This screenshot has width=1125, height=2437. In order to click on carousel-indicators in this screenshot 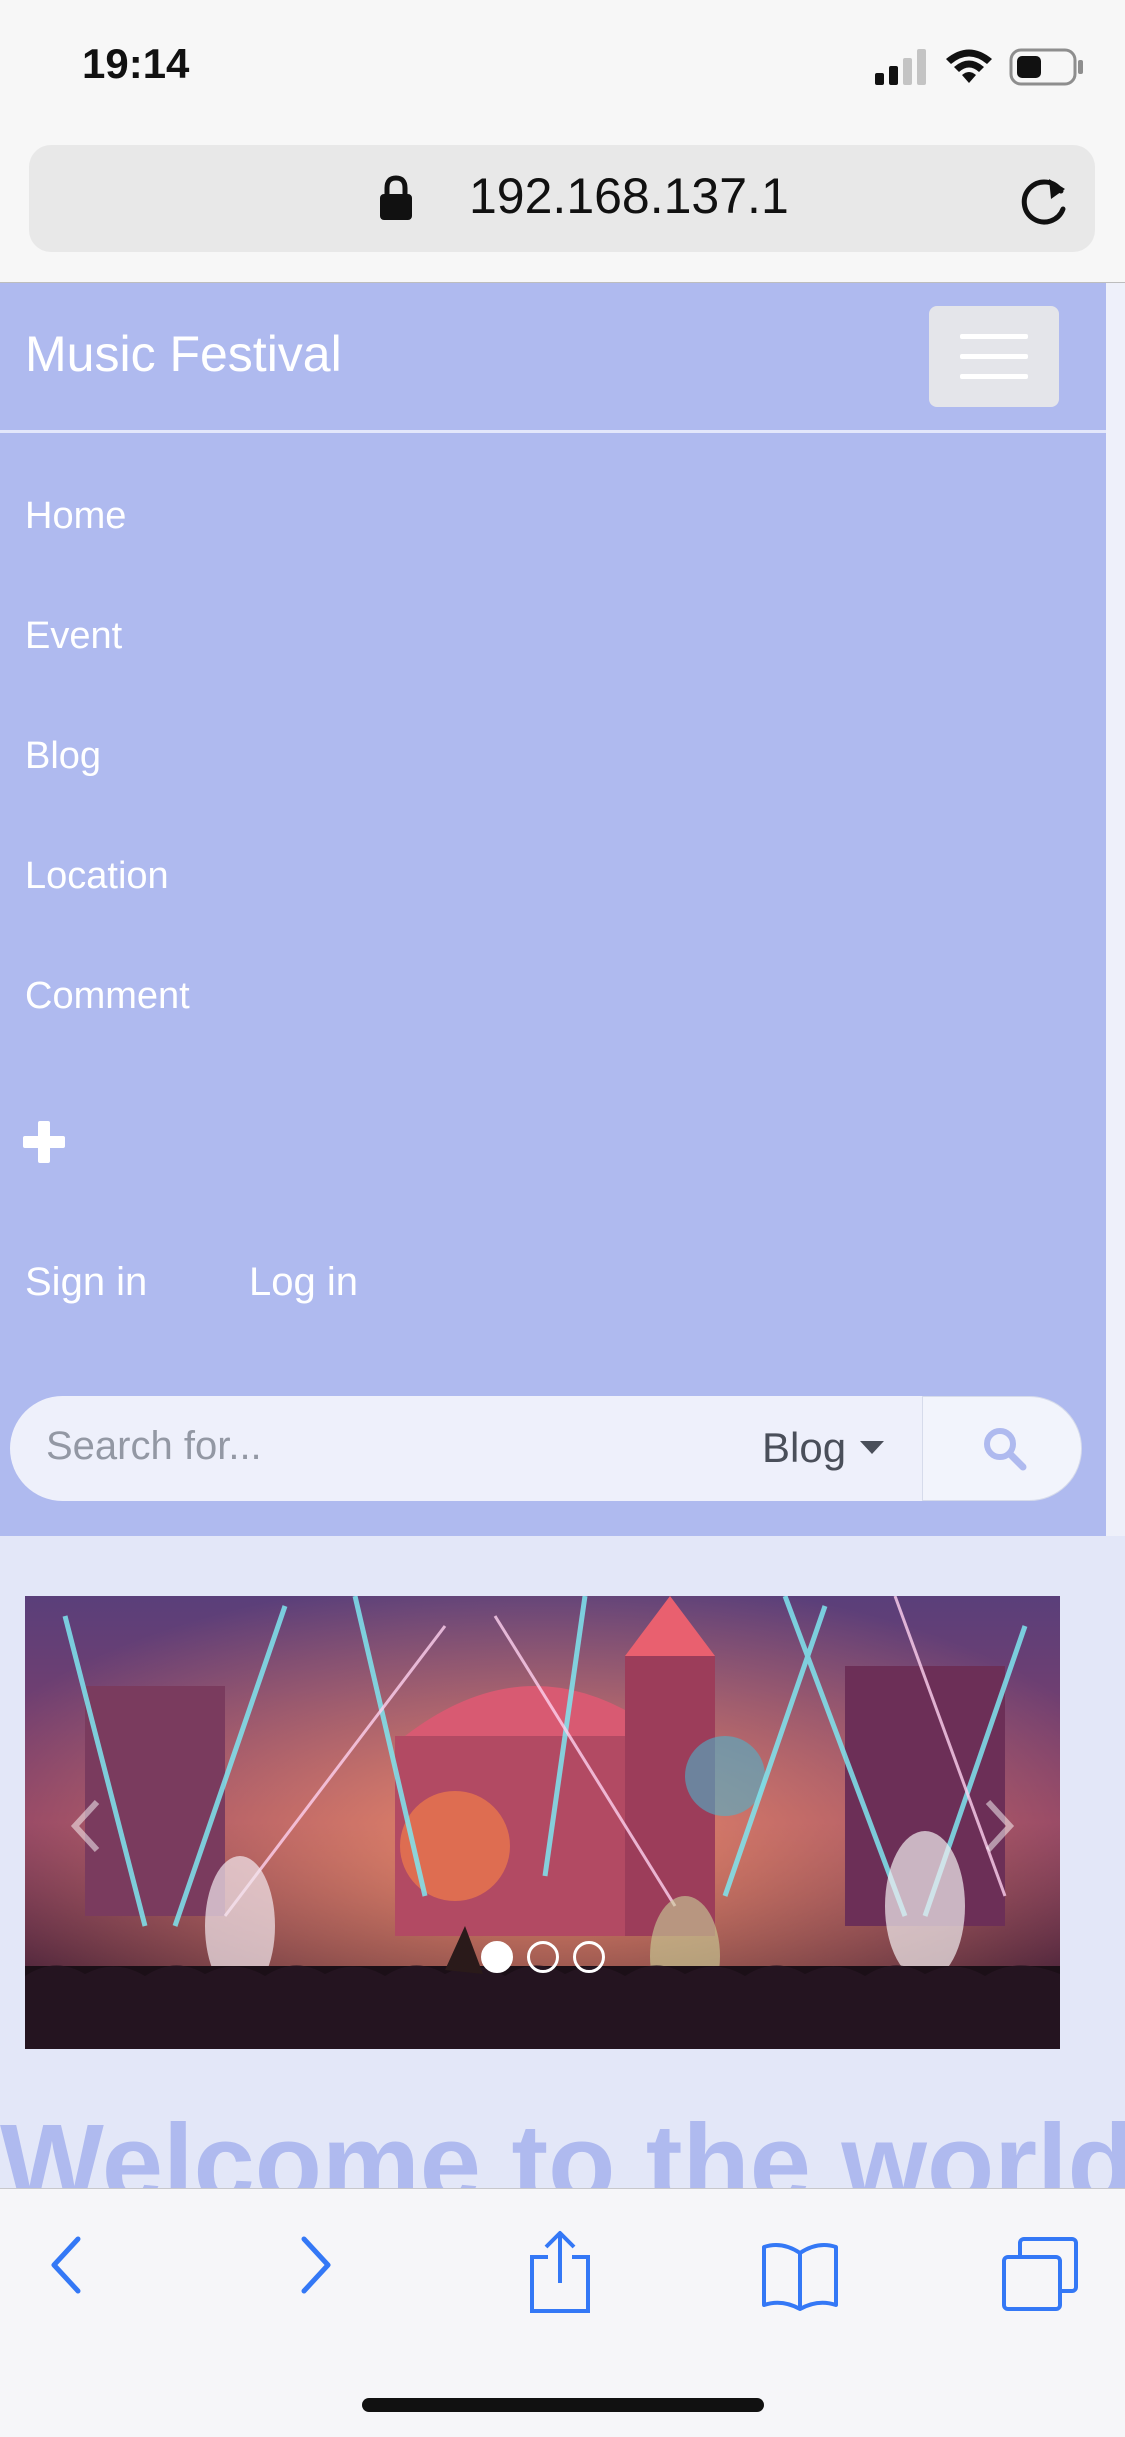, I will do `click(542, 1957)`.